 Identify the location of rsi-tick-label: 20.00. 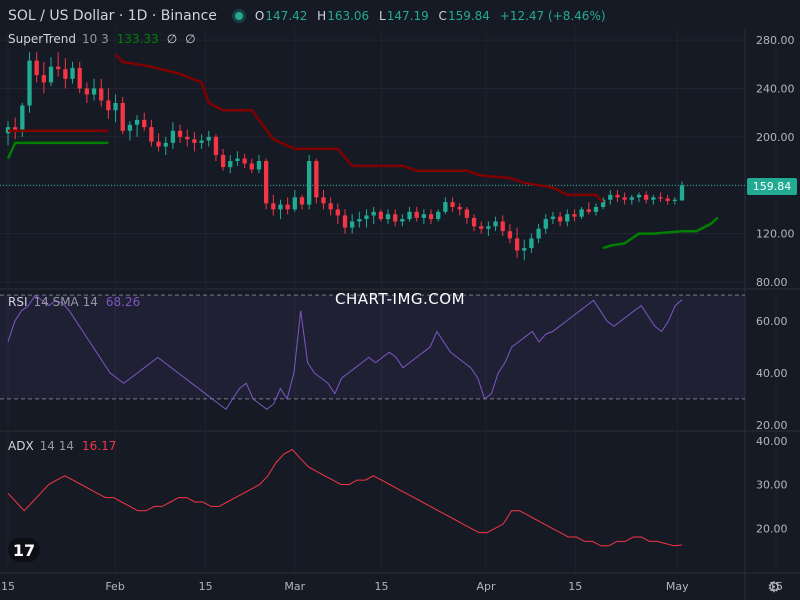
(772, 425).